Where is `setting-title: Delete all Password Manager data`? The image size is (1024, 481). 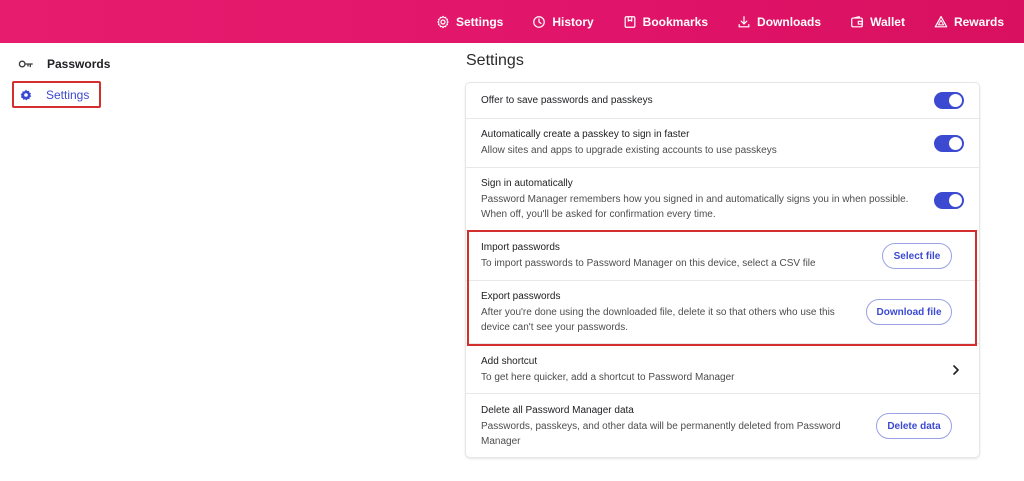 setting-title: Delete all Password Manager data is located at coordinates (557, 410).